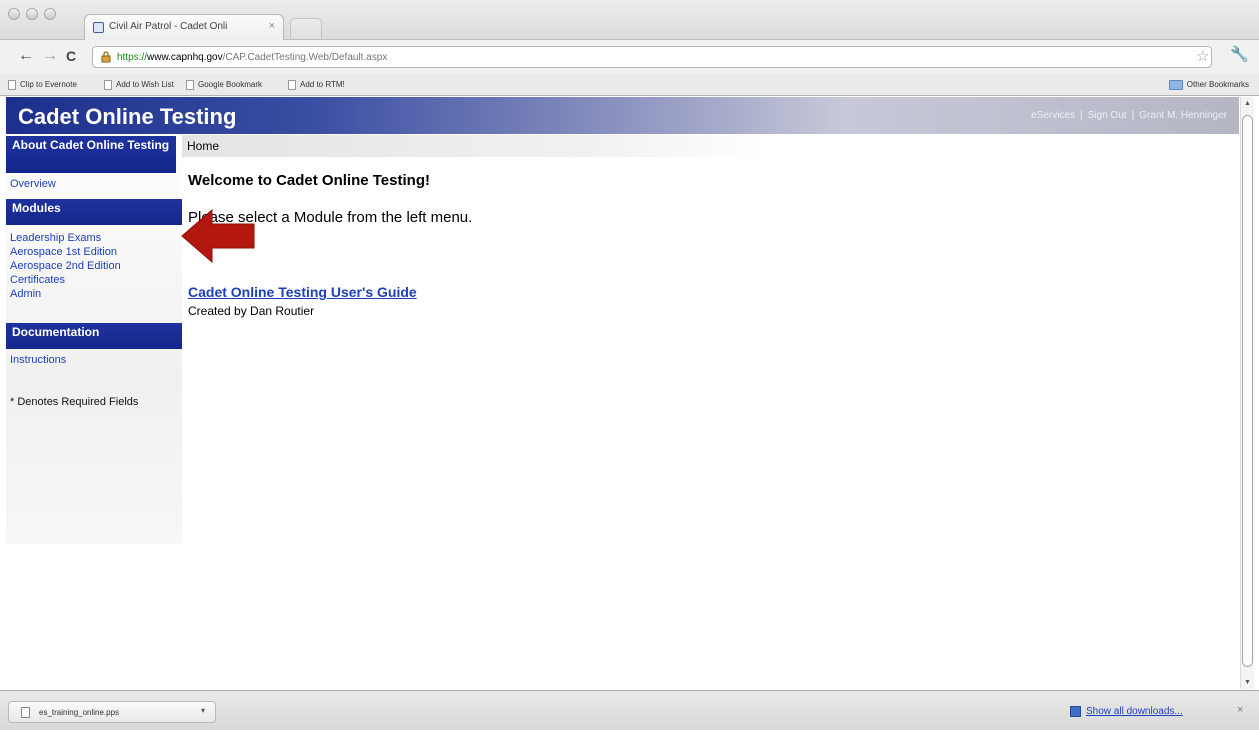  What do you see at coordinates (1202, 56) in the screenshot?
I see `bookmark-star-icon: ☆` at bounding box center [1202, 56].